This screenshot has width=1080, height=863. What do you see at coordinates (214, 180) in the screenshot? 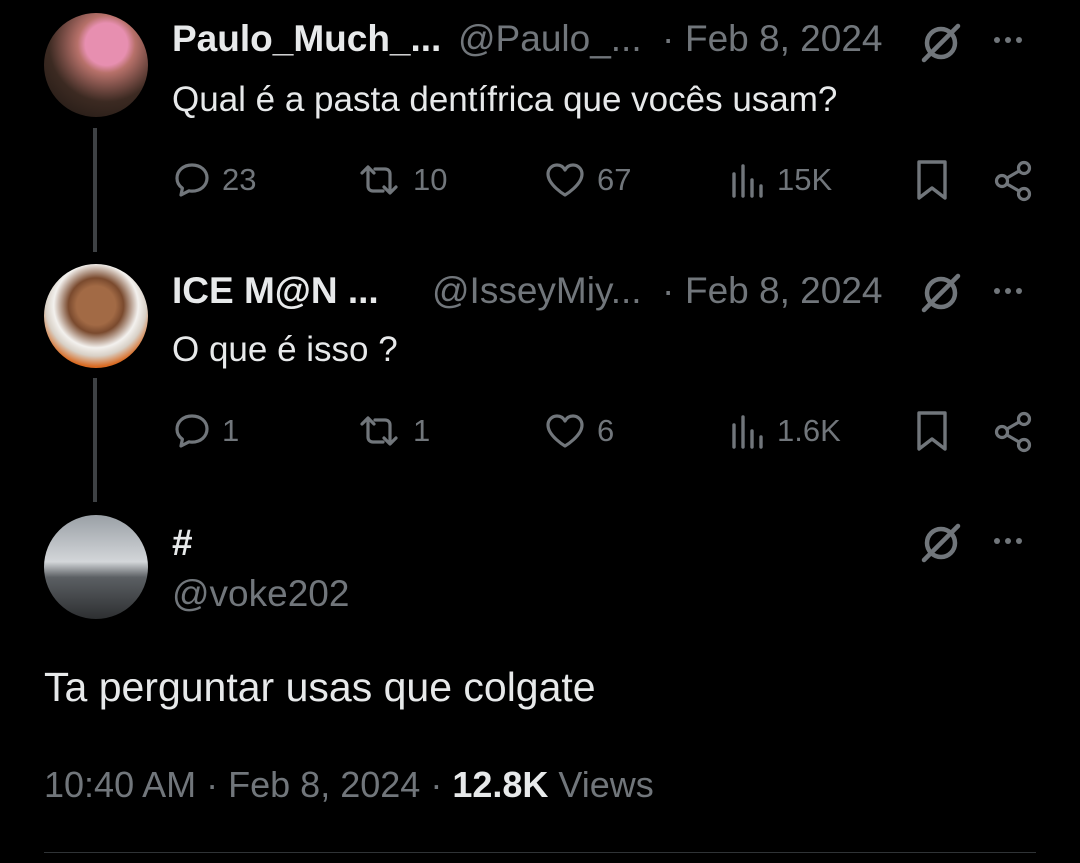
I see `reply-button: 23` at bounding box center [214, 180].